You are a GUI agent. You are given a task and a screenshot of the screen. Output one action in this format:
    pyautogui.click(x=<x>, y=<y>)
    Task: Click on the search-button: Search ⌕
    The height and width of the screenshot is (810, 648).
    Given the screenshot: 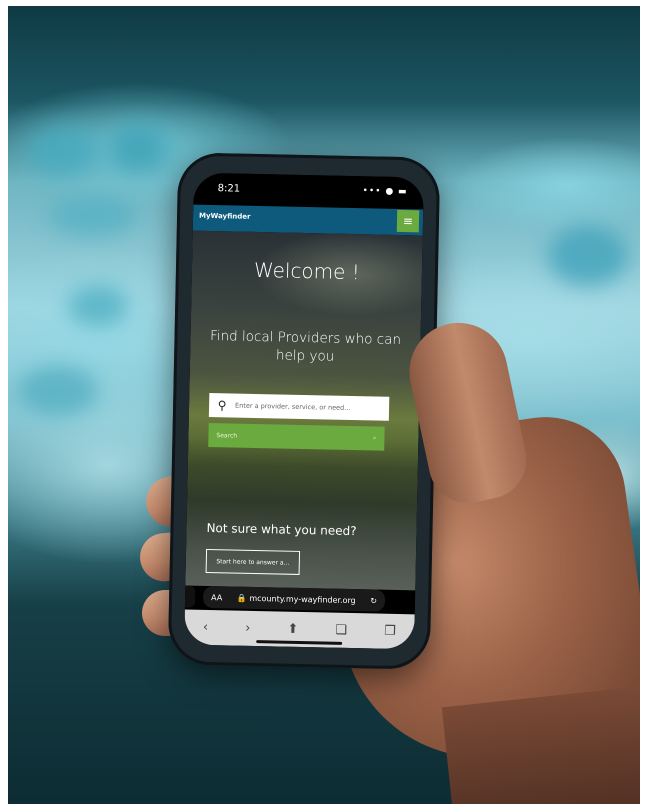 What is the action you would take?
    pyautogui.click(x=296, y=437)
    